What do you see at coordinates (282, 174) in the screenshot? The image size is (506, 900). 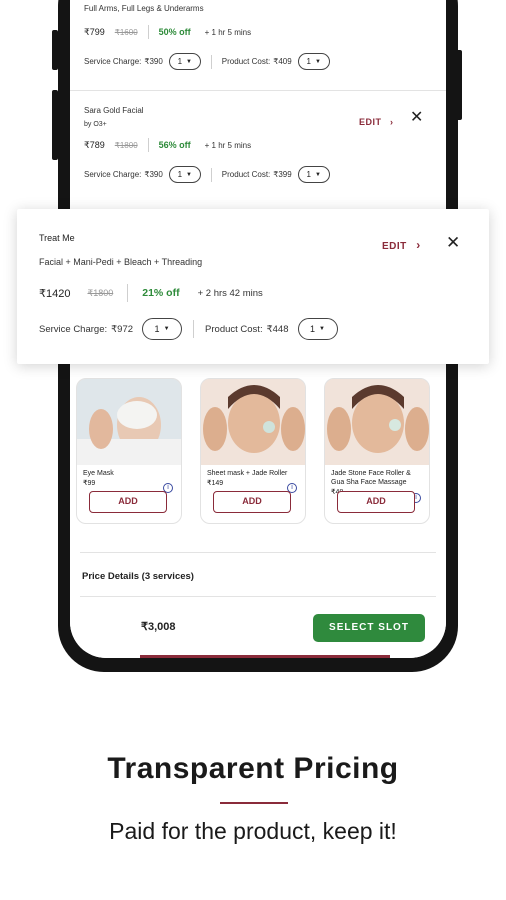 I see `product-cost-value: ₹399` at bounding box center [282, 174].